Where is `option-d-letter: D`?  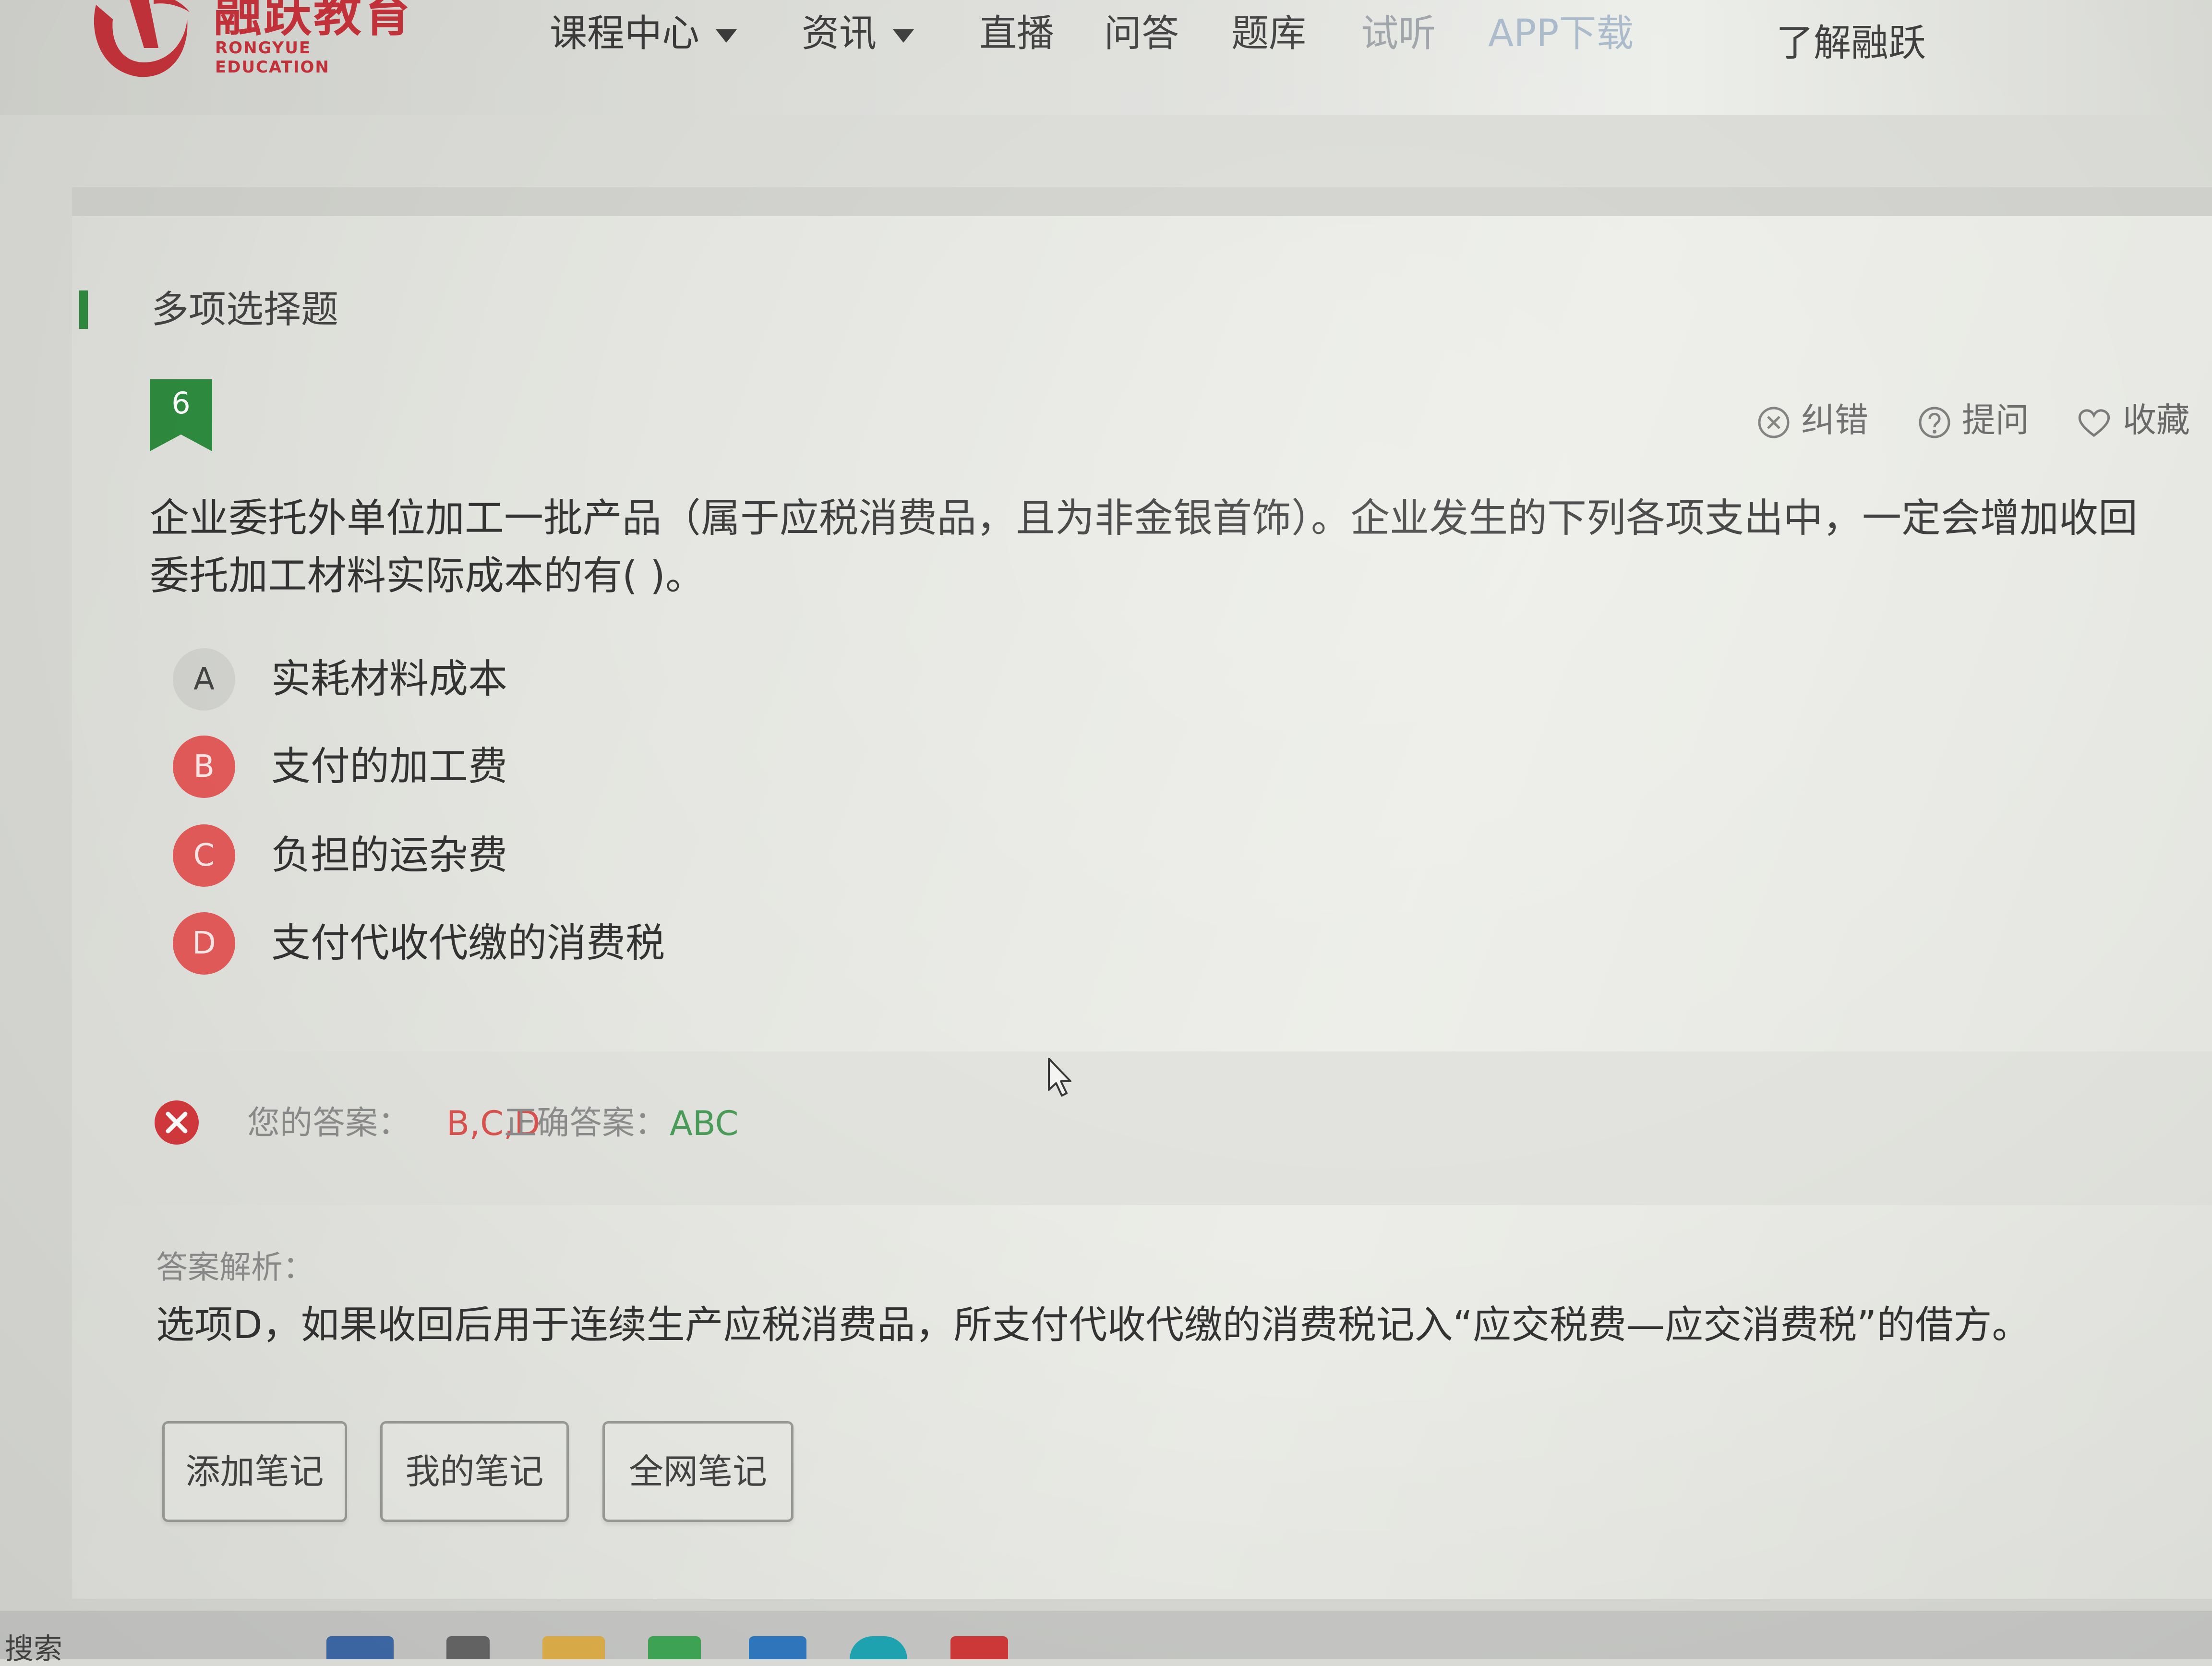 option-d-letter: D is located at coordinates (204, 943).